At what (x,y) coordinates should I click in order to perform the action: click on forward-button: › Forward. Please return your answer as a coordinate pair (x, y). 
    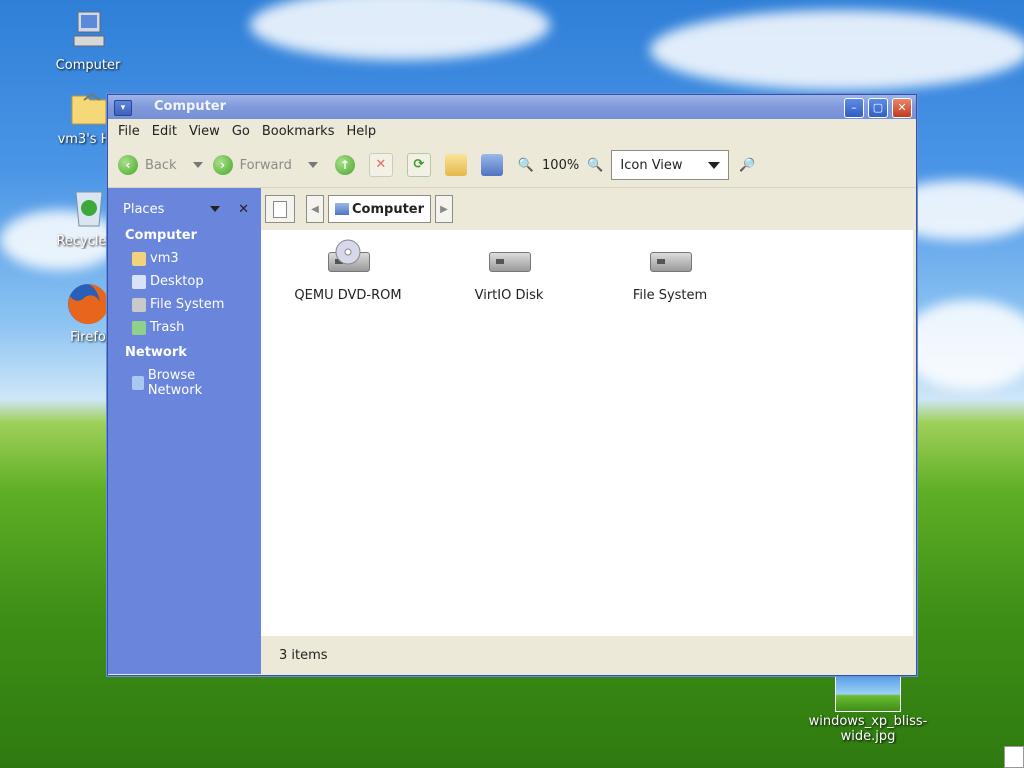
    Looking at the image, I should click on (252, 165).